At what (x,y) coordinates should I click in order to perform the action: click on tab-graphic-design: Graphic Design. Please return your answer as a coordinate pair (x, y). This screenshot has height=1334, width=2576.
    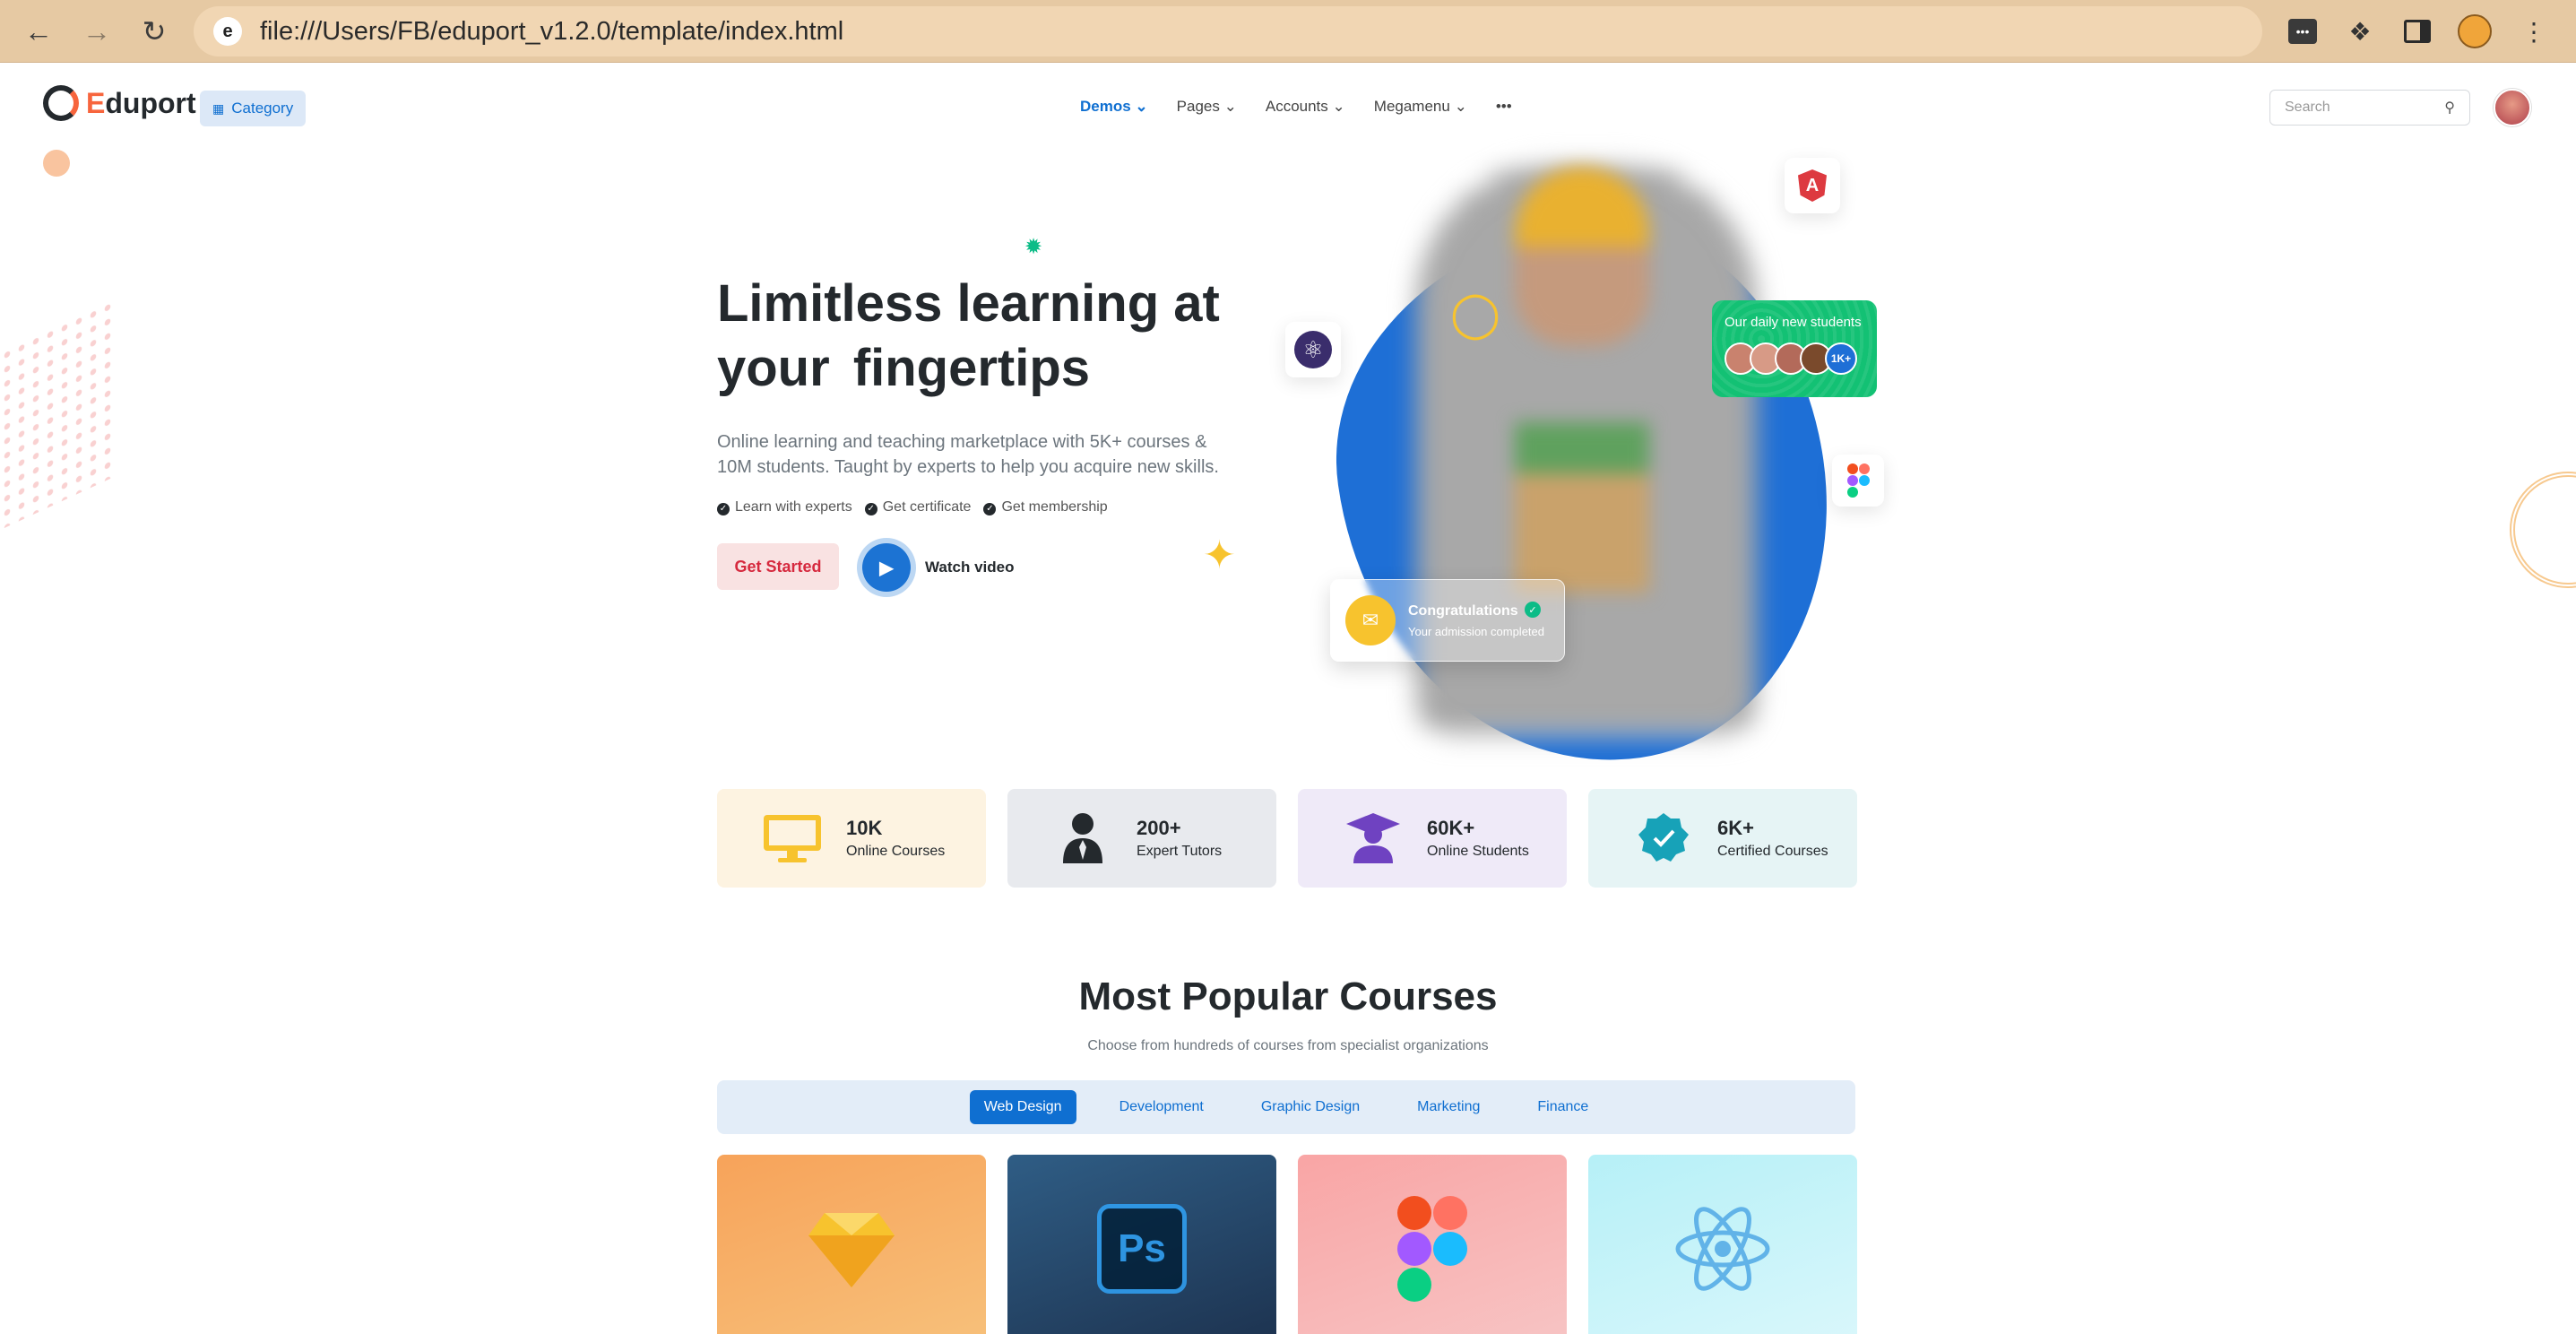
    Looking at the image, I should click on (1310, 1107).